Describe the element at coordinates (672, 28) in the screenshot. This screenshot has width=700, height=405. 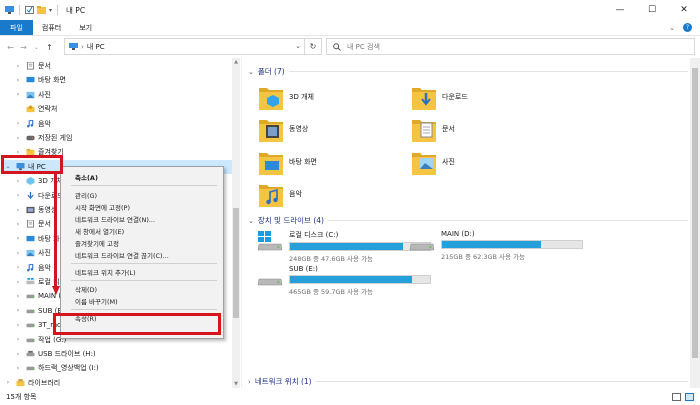
I see `expand-ribbon-icon: ⌄` at that location.